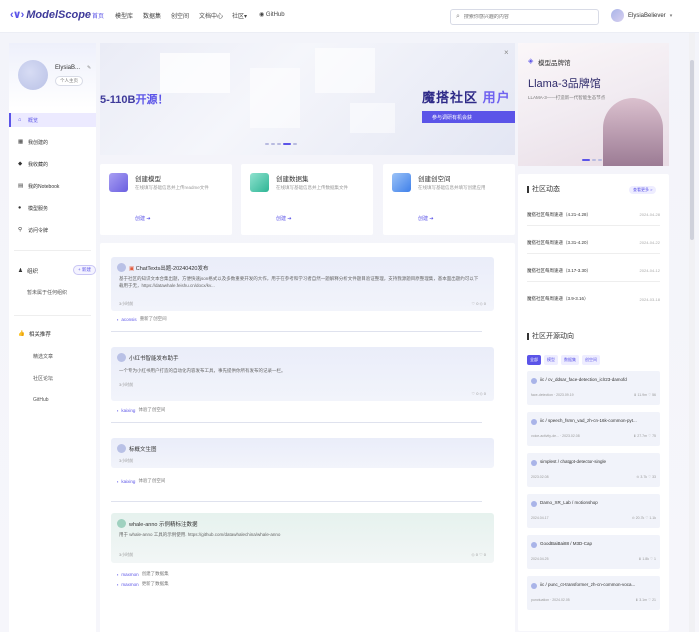 The width and height of the screenshot is (699, 642). Describe the element at coordinates (570, 360) in the screenshot. I see `filter-datasets: 数据集` at that location.